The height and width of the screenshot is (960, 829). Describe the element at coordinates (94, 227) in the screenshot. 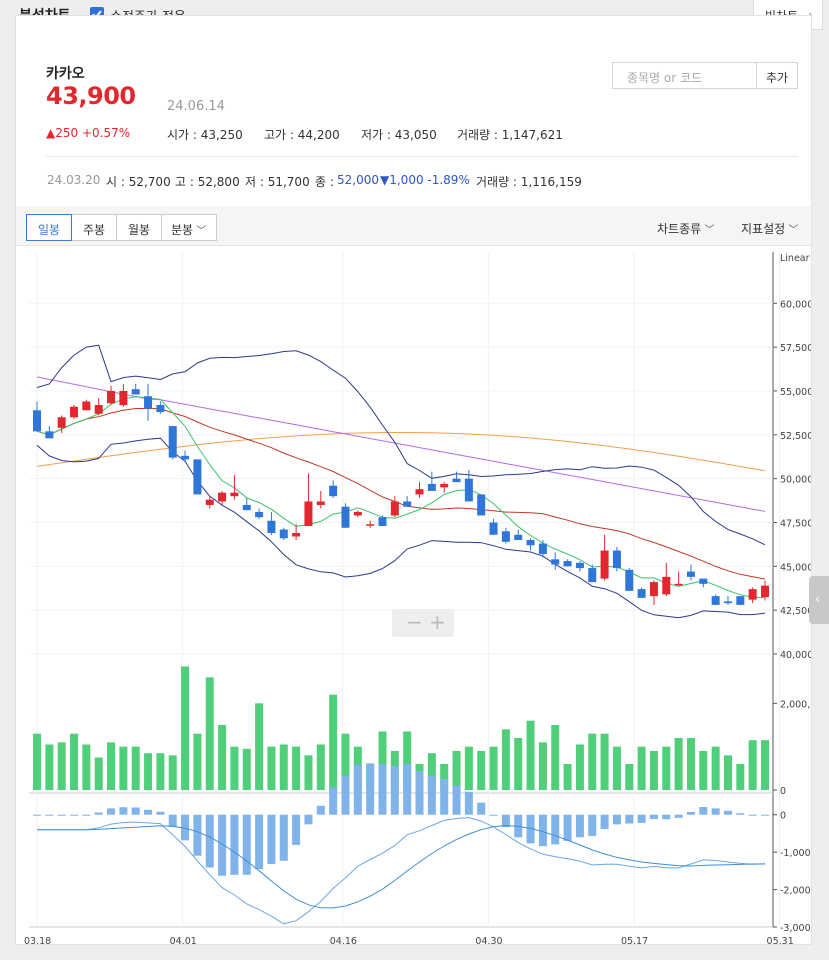

I see `period-weekly-tab: 주봉` at that location.